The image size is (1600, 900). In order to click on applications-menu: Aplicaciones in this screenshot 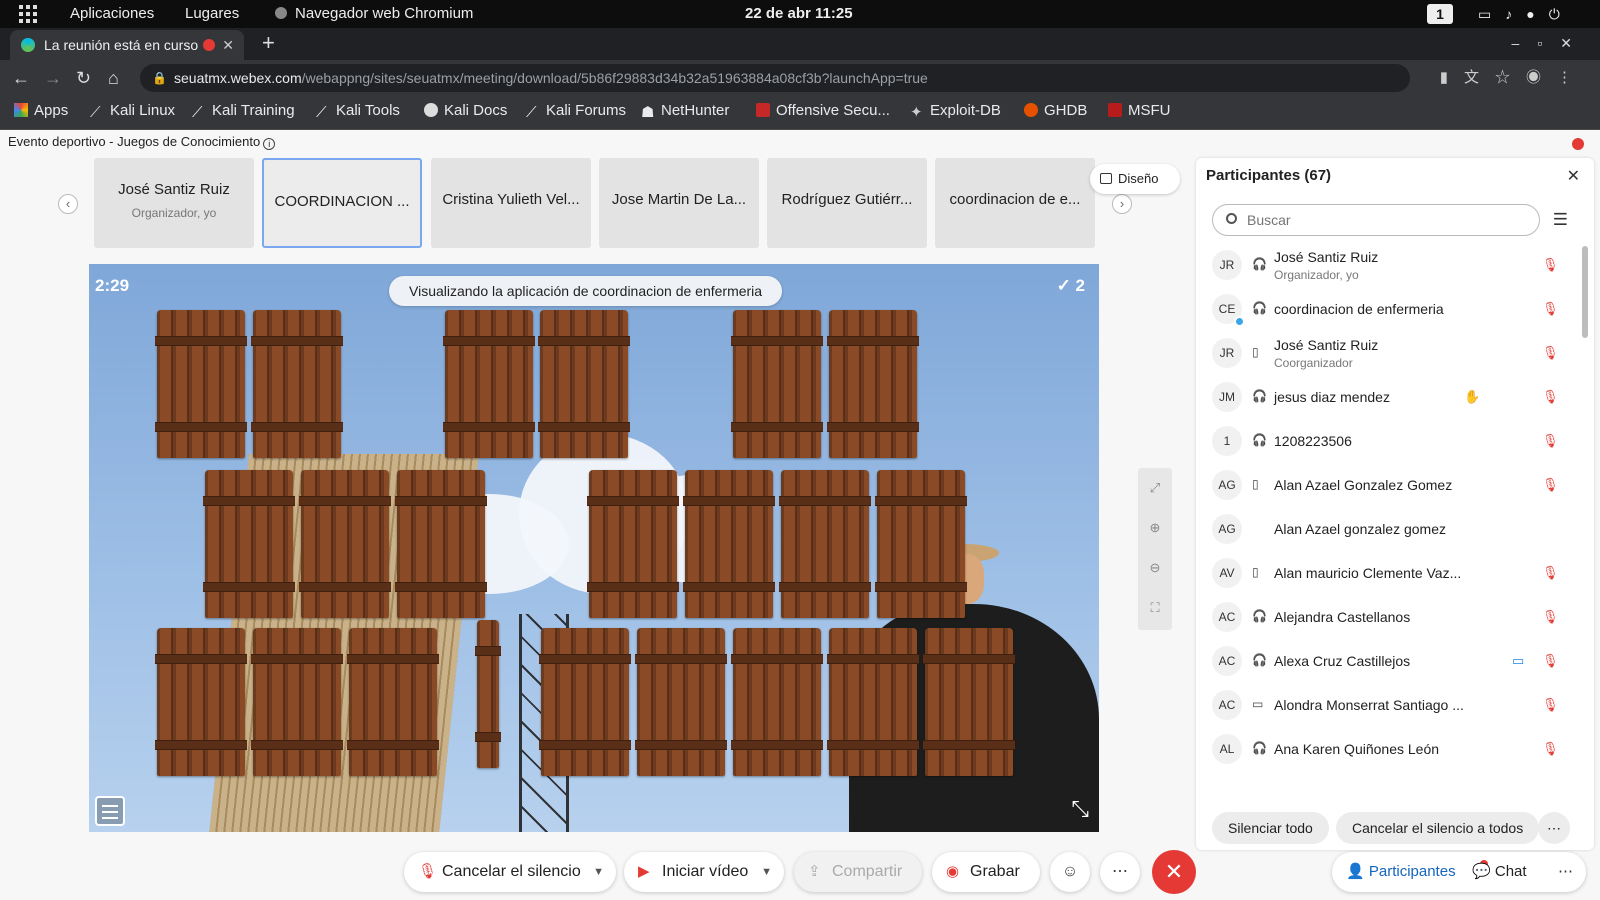, I will do `click(112, 14)`.